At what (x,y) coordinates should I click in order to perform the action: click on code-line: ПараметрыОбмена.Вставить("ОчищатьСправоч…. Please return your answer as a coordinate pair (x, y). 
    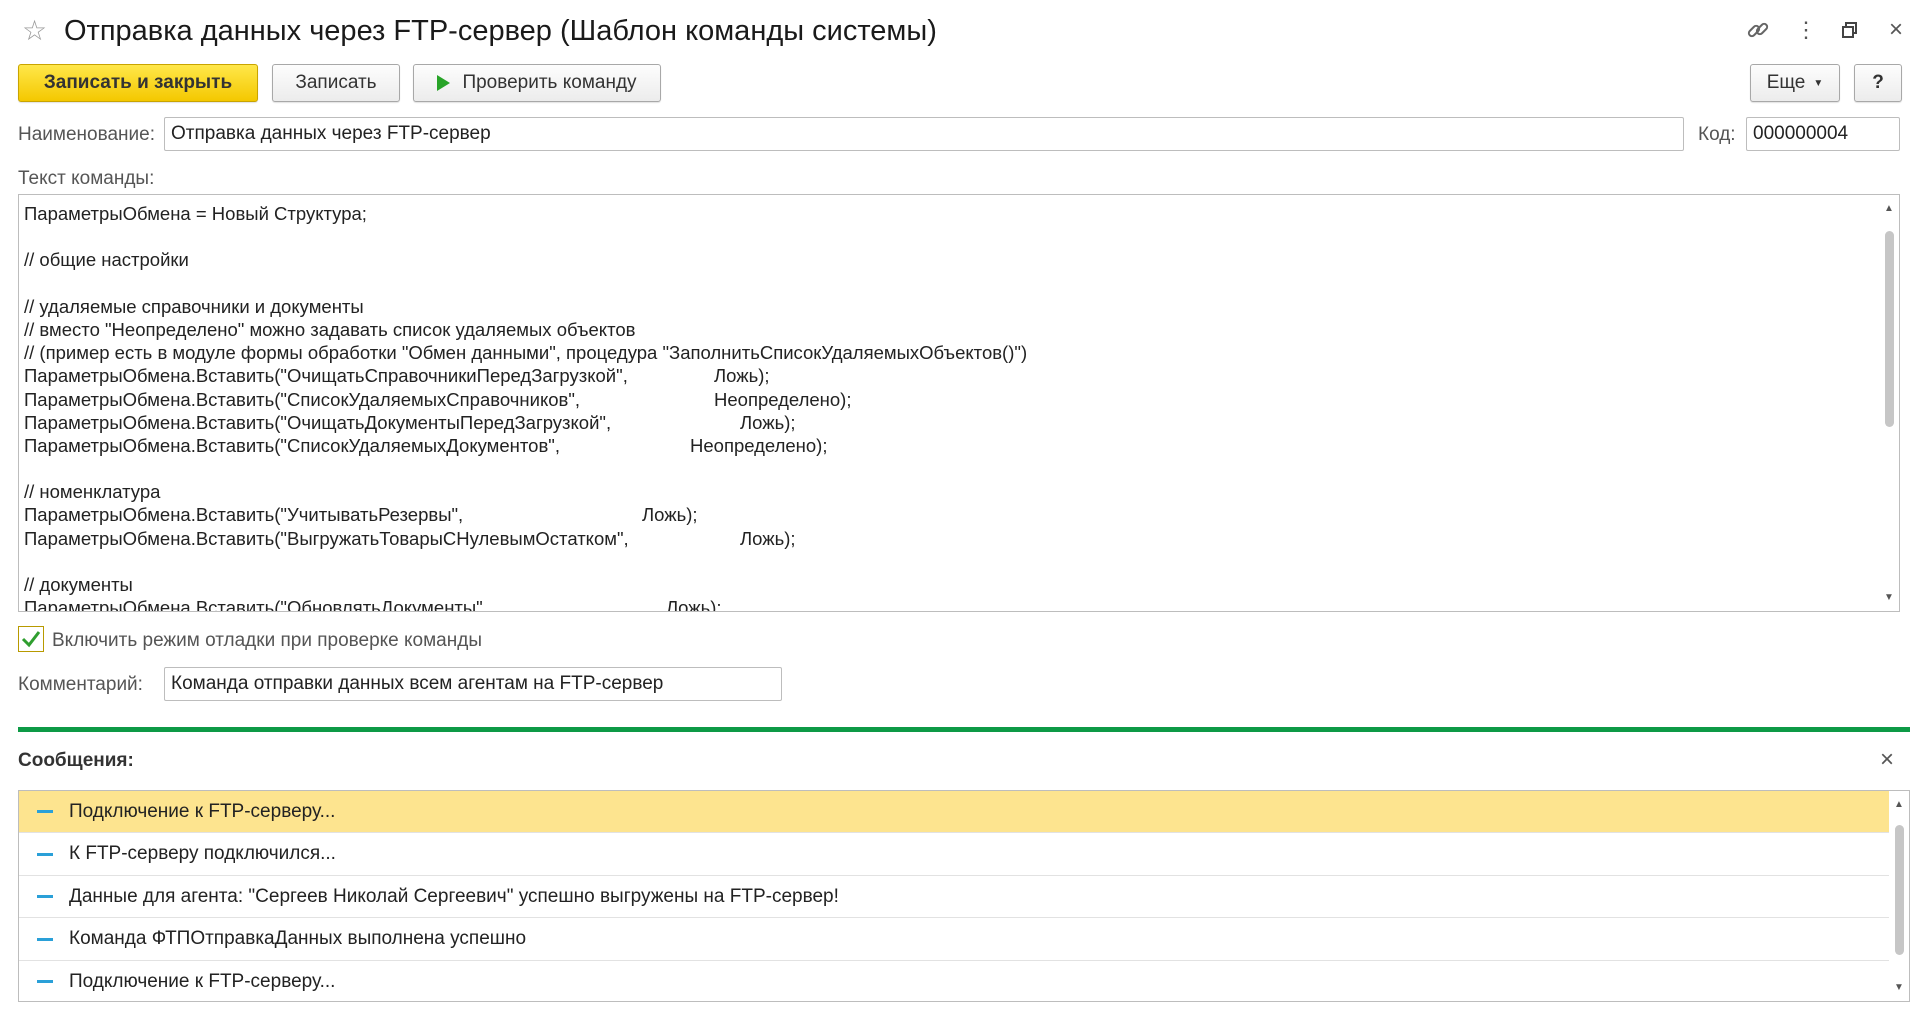
    Looking at the image, I should click on (949, 375).